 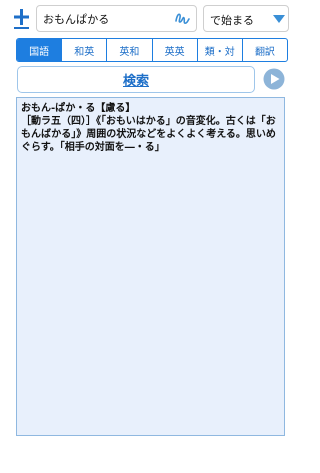 I want to click on tab-synonyms-antonyms: 類・対, so click(x=220, y=50).